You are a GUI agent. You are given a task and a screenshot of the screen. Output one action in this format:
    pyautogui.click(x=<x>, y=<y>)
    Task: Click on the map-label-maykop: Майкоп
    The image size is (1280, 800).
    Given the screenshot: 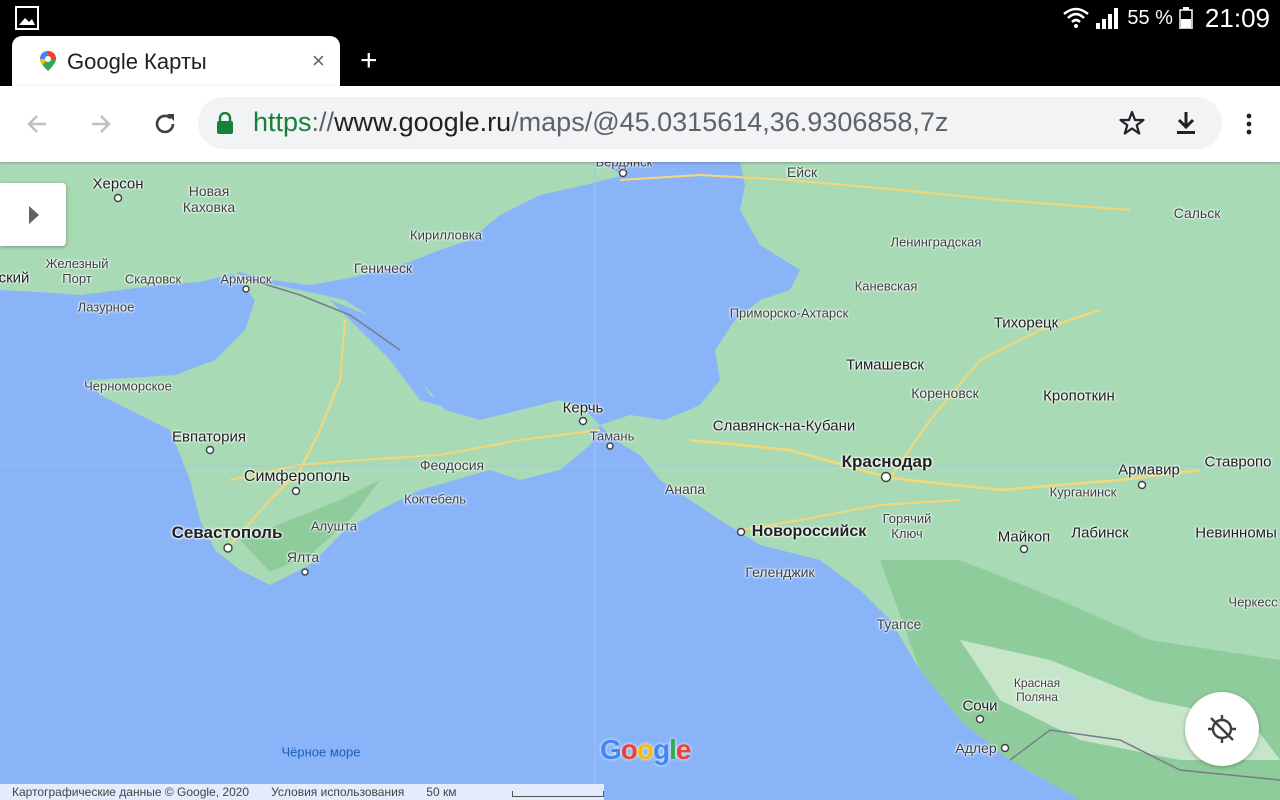 What is the action you would take?
    pyautogui.click(x=1024, y=537)
    